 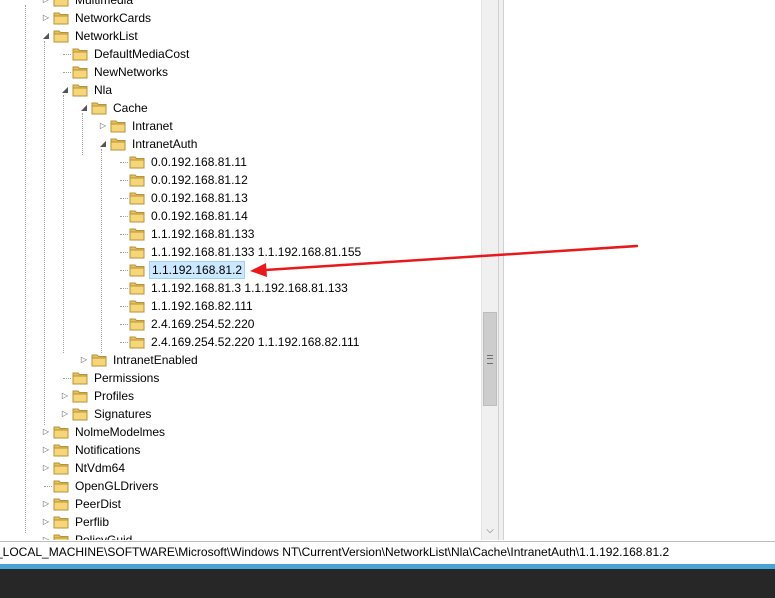 I want to click on registry-key-row: ▷ NolmeModelmes, so click(x=240, y=432).